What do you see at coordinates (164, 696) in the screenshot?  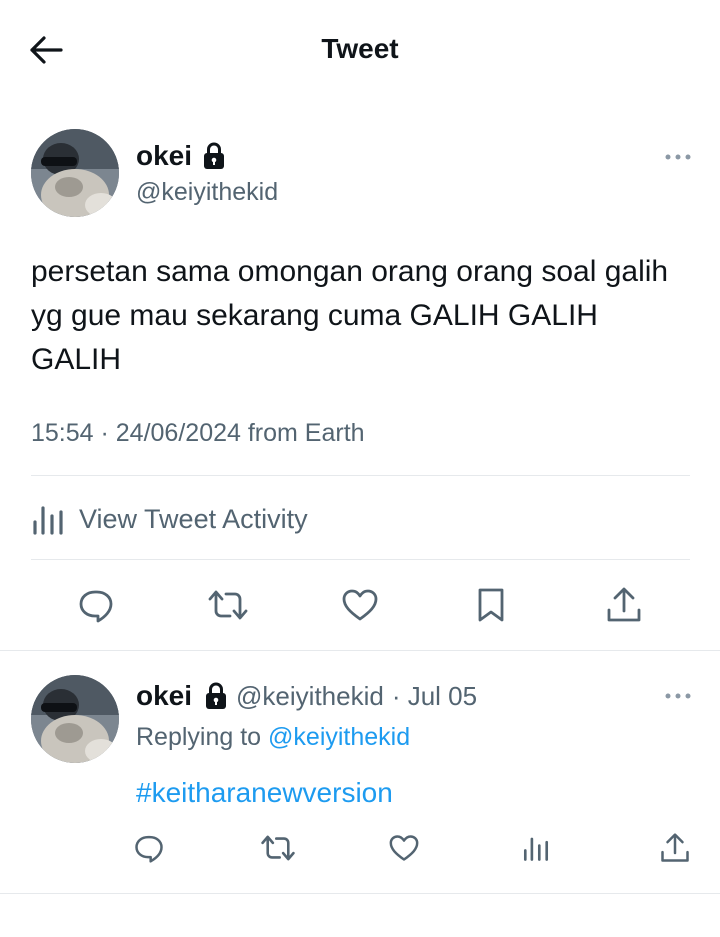 I see `reply-author-name: okei` at bounding box center [164, 696].